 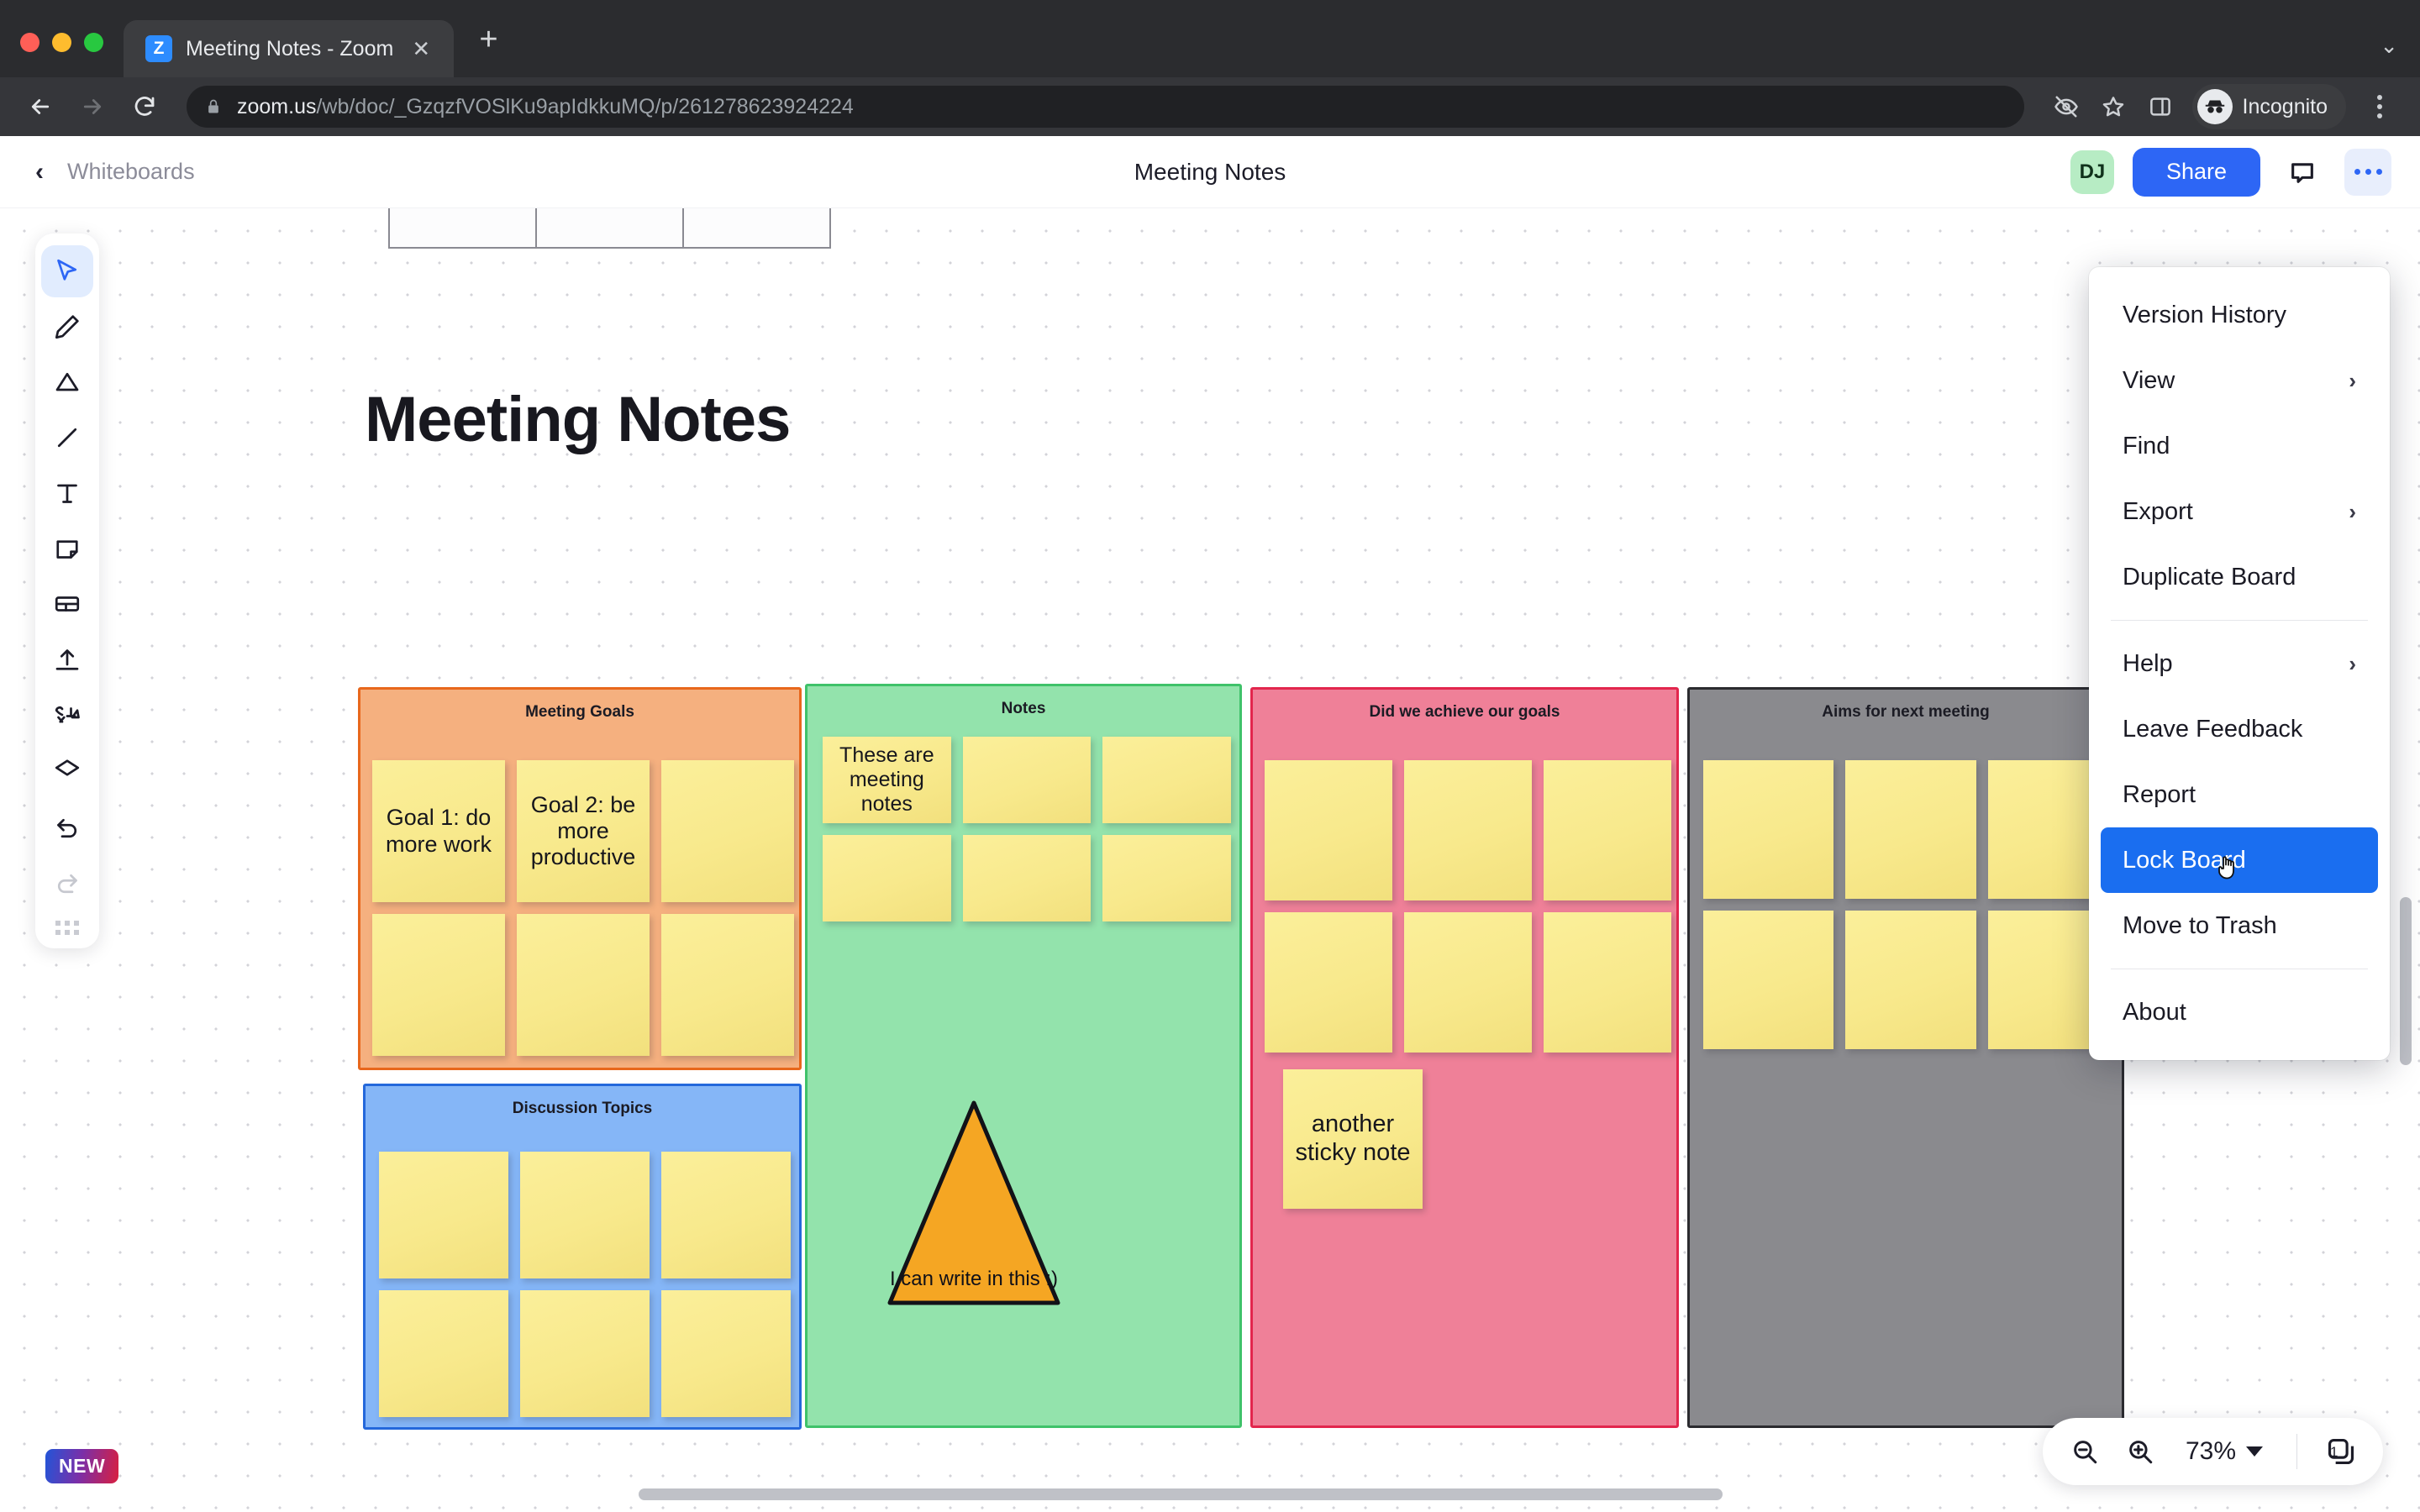 What do you see at coordinates (67, 548) in the screenshot?
I see `sticky-note-tool` at bounding box center [67, 548].